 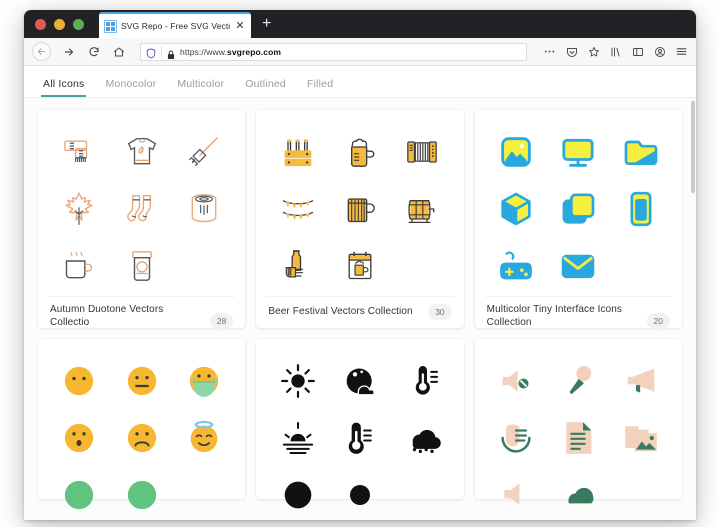 What do you see at coordinates (360, 381) in the screenshot?
I see `moon-cloud-icon` at bounding box center [360, 381].